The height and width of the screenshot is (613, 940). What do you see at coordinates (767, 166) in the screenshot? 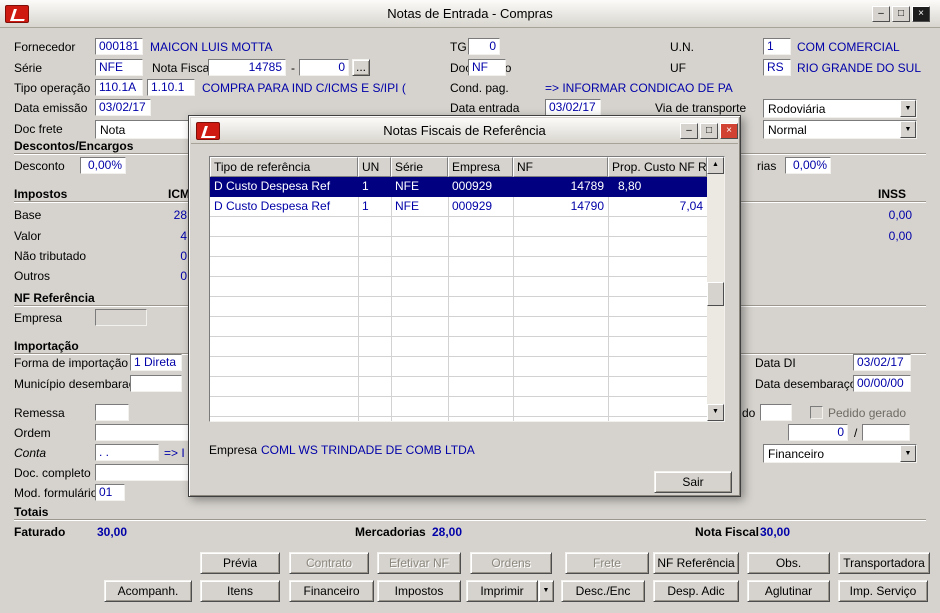
I see `despesas-label-partial: rias` at bounding box center [767, 166].